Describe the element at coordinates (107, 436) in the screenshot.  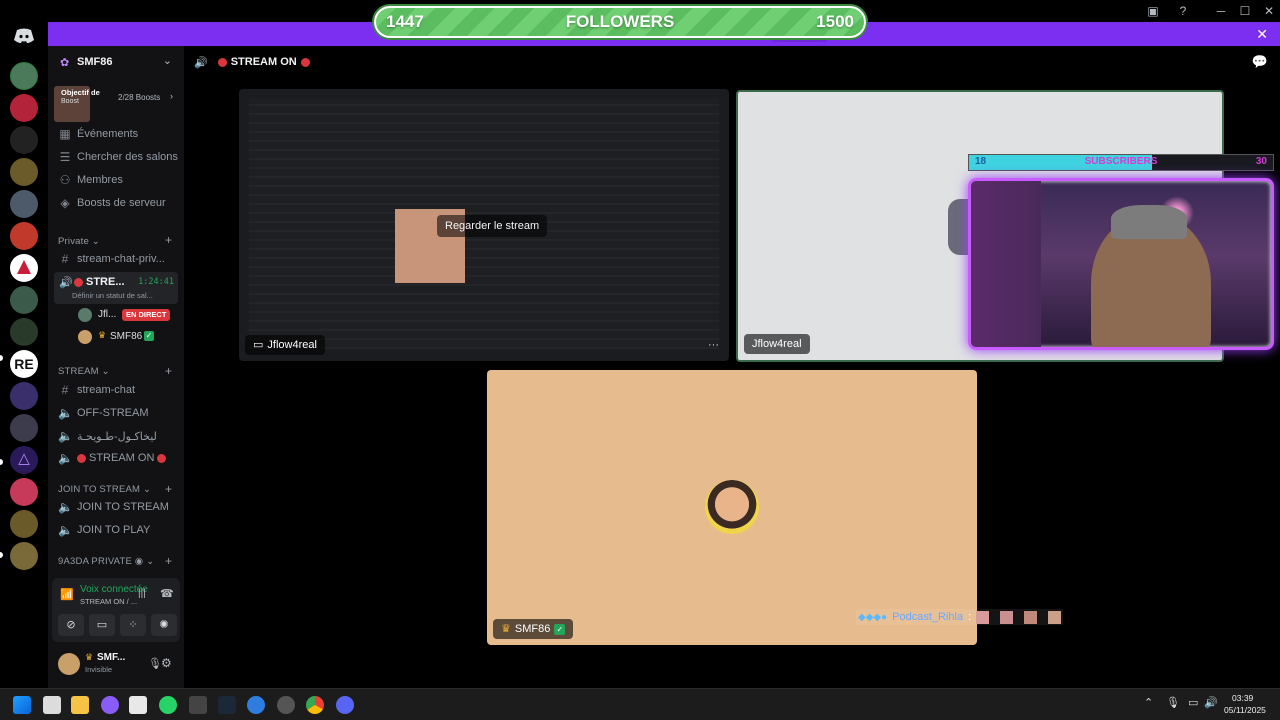
I see `channel-arabic: 🔈 ليخاكـول-طـويحـة` at that location.